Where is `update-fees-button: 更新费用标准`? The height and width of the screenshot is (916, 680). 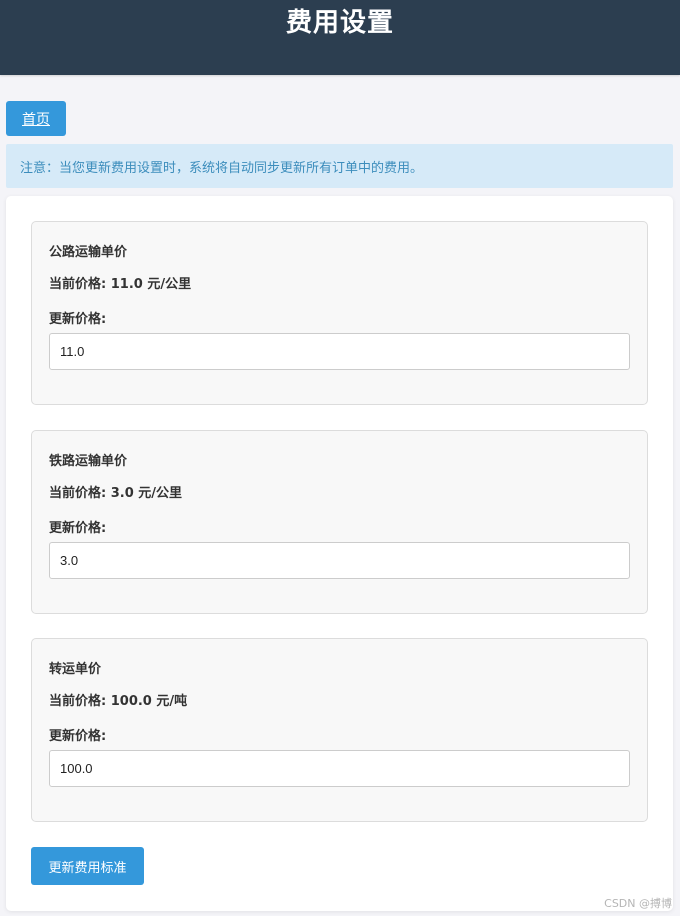
update-fees-button: 更新费用标准 is located at coordinates (87, 866).